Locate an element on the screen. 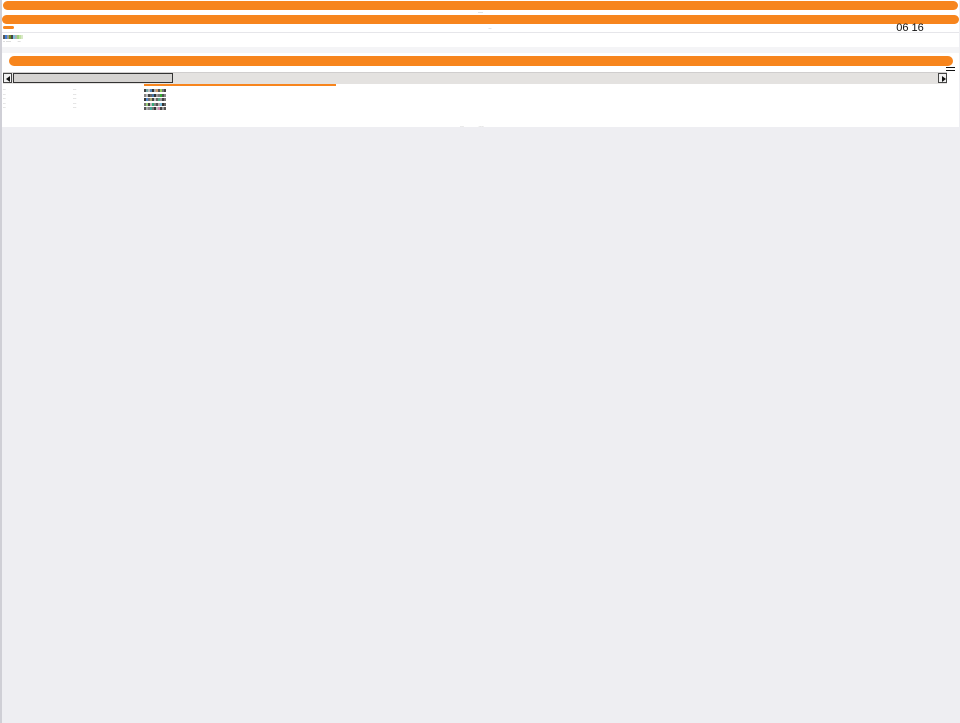 The height and width of the screenshot is (723, 960). toolbar-bar is located at coordinates (481, 61).